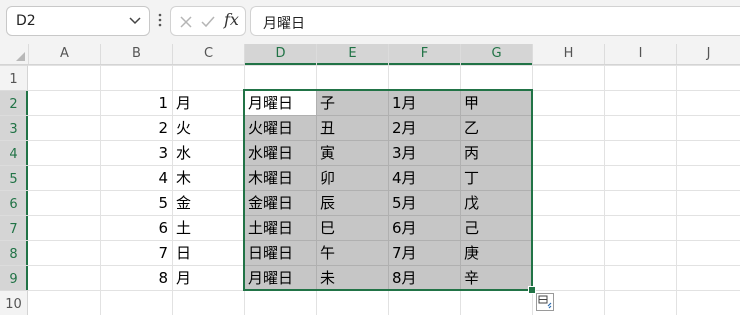 The height and width of the screenshot is (319, 740). I want to click on column-header-c: C, so click(208, 54).